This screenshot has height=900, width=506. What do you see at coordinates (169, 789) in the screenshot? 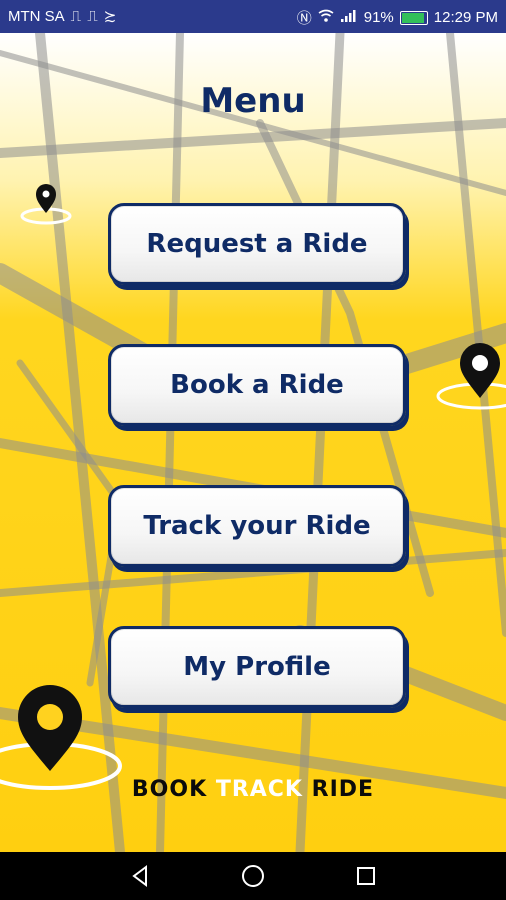
I see `brand-book: BOOK` at bounding box center [169, 789].